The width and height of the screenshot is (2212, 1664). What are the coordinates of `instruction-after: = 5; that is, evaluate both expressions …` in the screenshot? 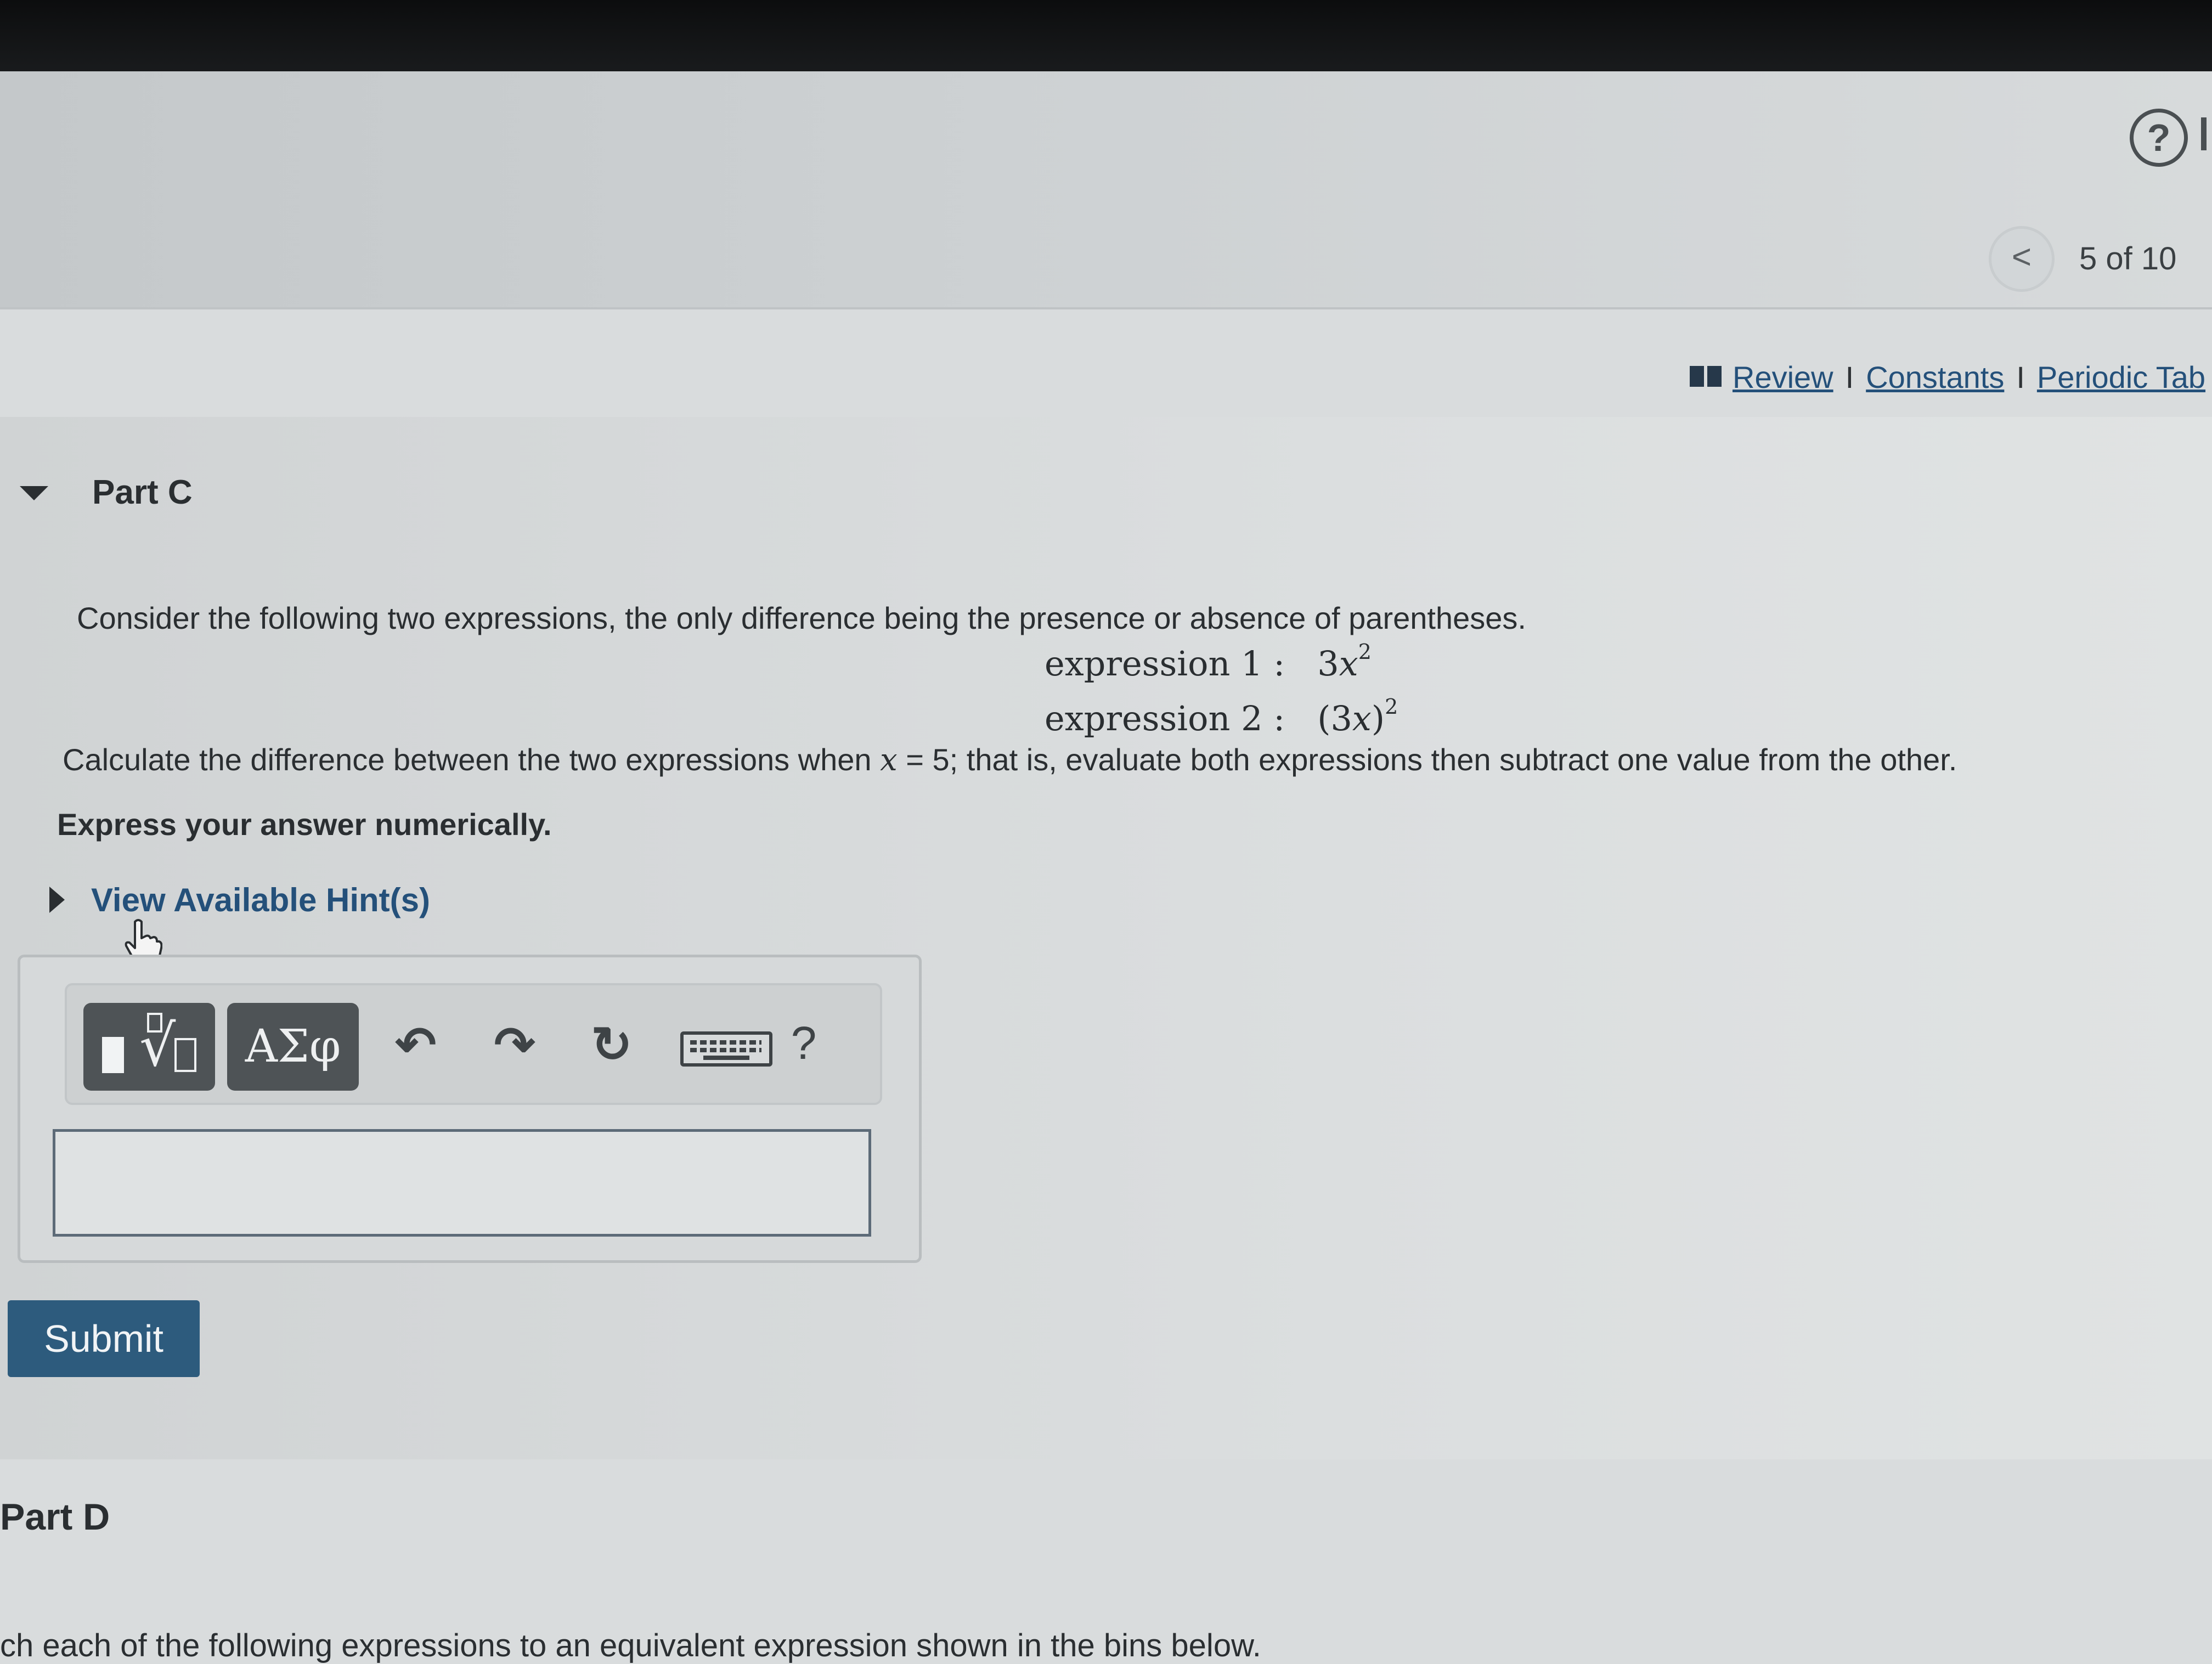 It's located at (1427, 760).